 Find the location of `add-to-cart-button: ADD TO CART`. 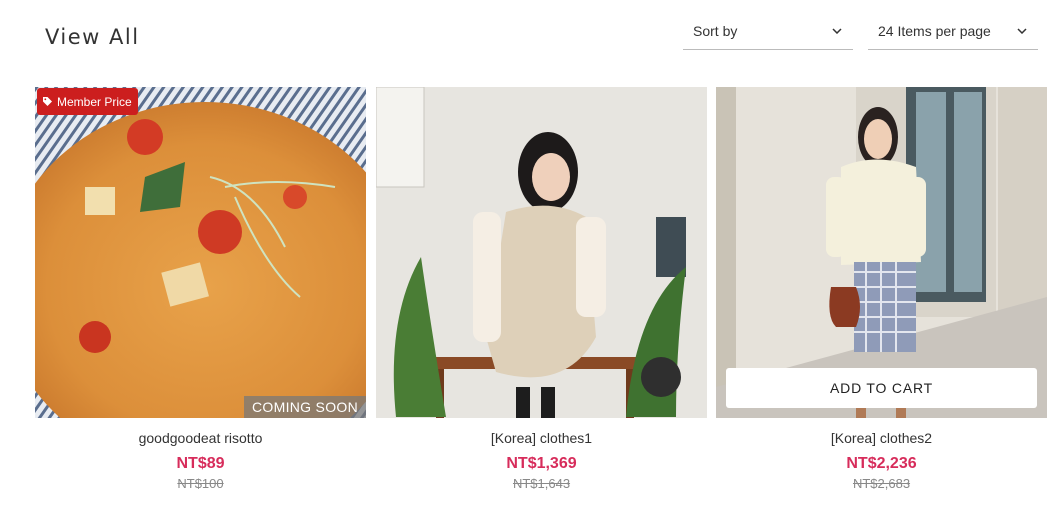

add-to-cart-button: ADD TO CART is located at coordinates (881, 388).